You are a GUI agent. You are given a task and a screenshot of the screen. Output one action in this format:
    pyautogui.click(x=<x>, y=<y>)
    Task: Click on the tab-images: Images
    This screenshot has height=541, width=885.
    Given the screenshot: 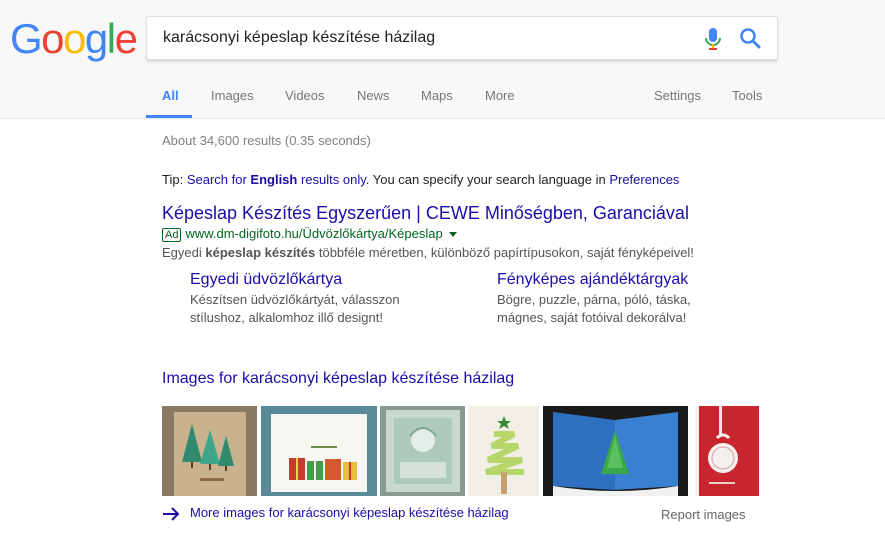 What is the action you would take?
    pyautogui.click(x=232, y=95)
    